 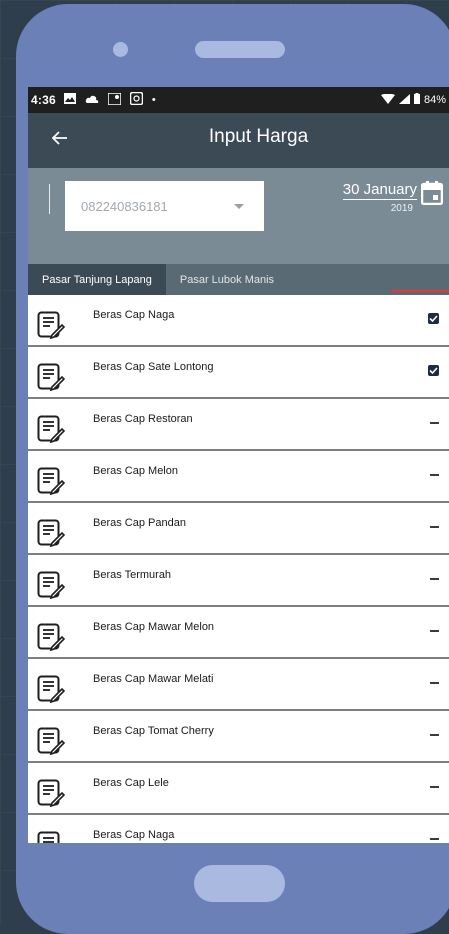 I want to click on tab-pasar-tanjung-lapang: Pasar Tanjung Lapang, so click(x=97, y=279).